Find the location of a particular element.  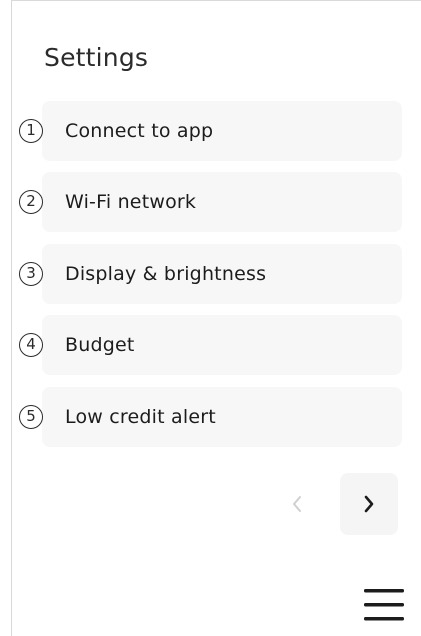

menu-item-label: Wi-Fi network is located at coordinates (131, 202).